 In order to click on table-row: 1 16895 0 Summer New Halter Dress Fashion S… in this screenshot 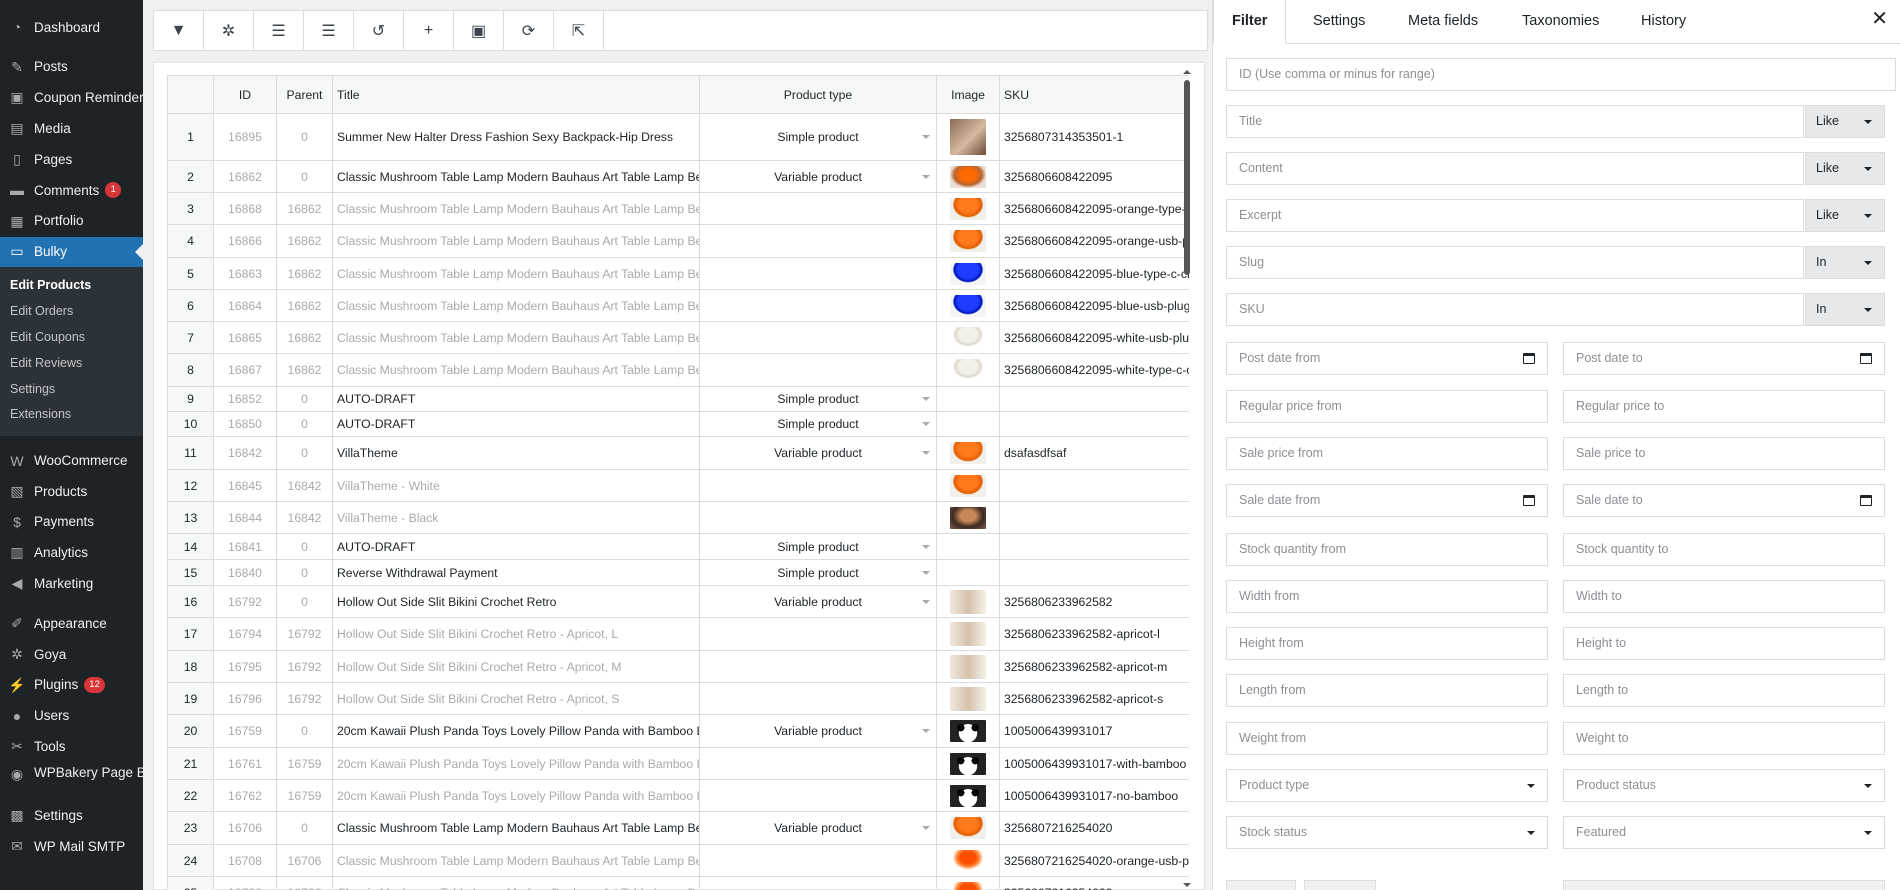, I will do `click(678, 137)`.